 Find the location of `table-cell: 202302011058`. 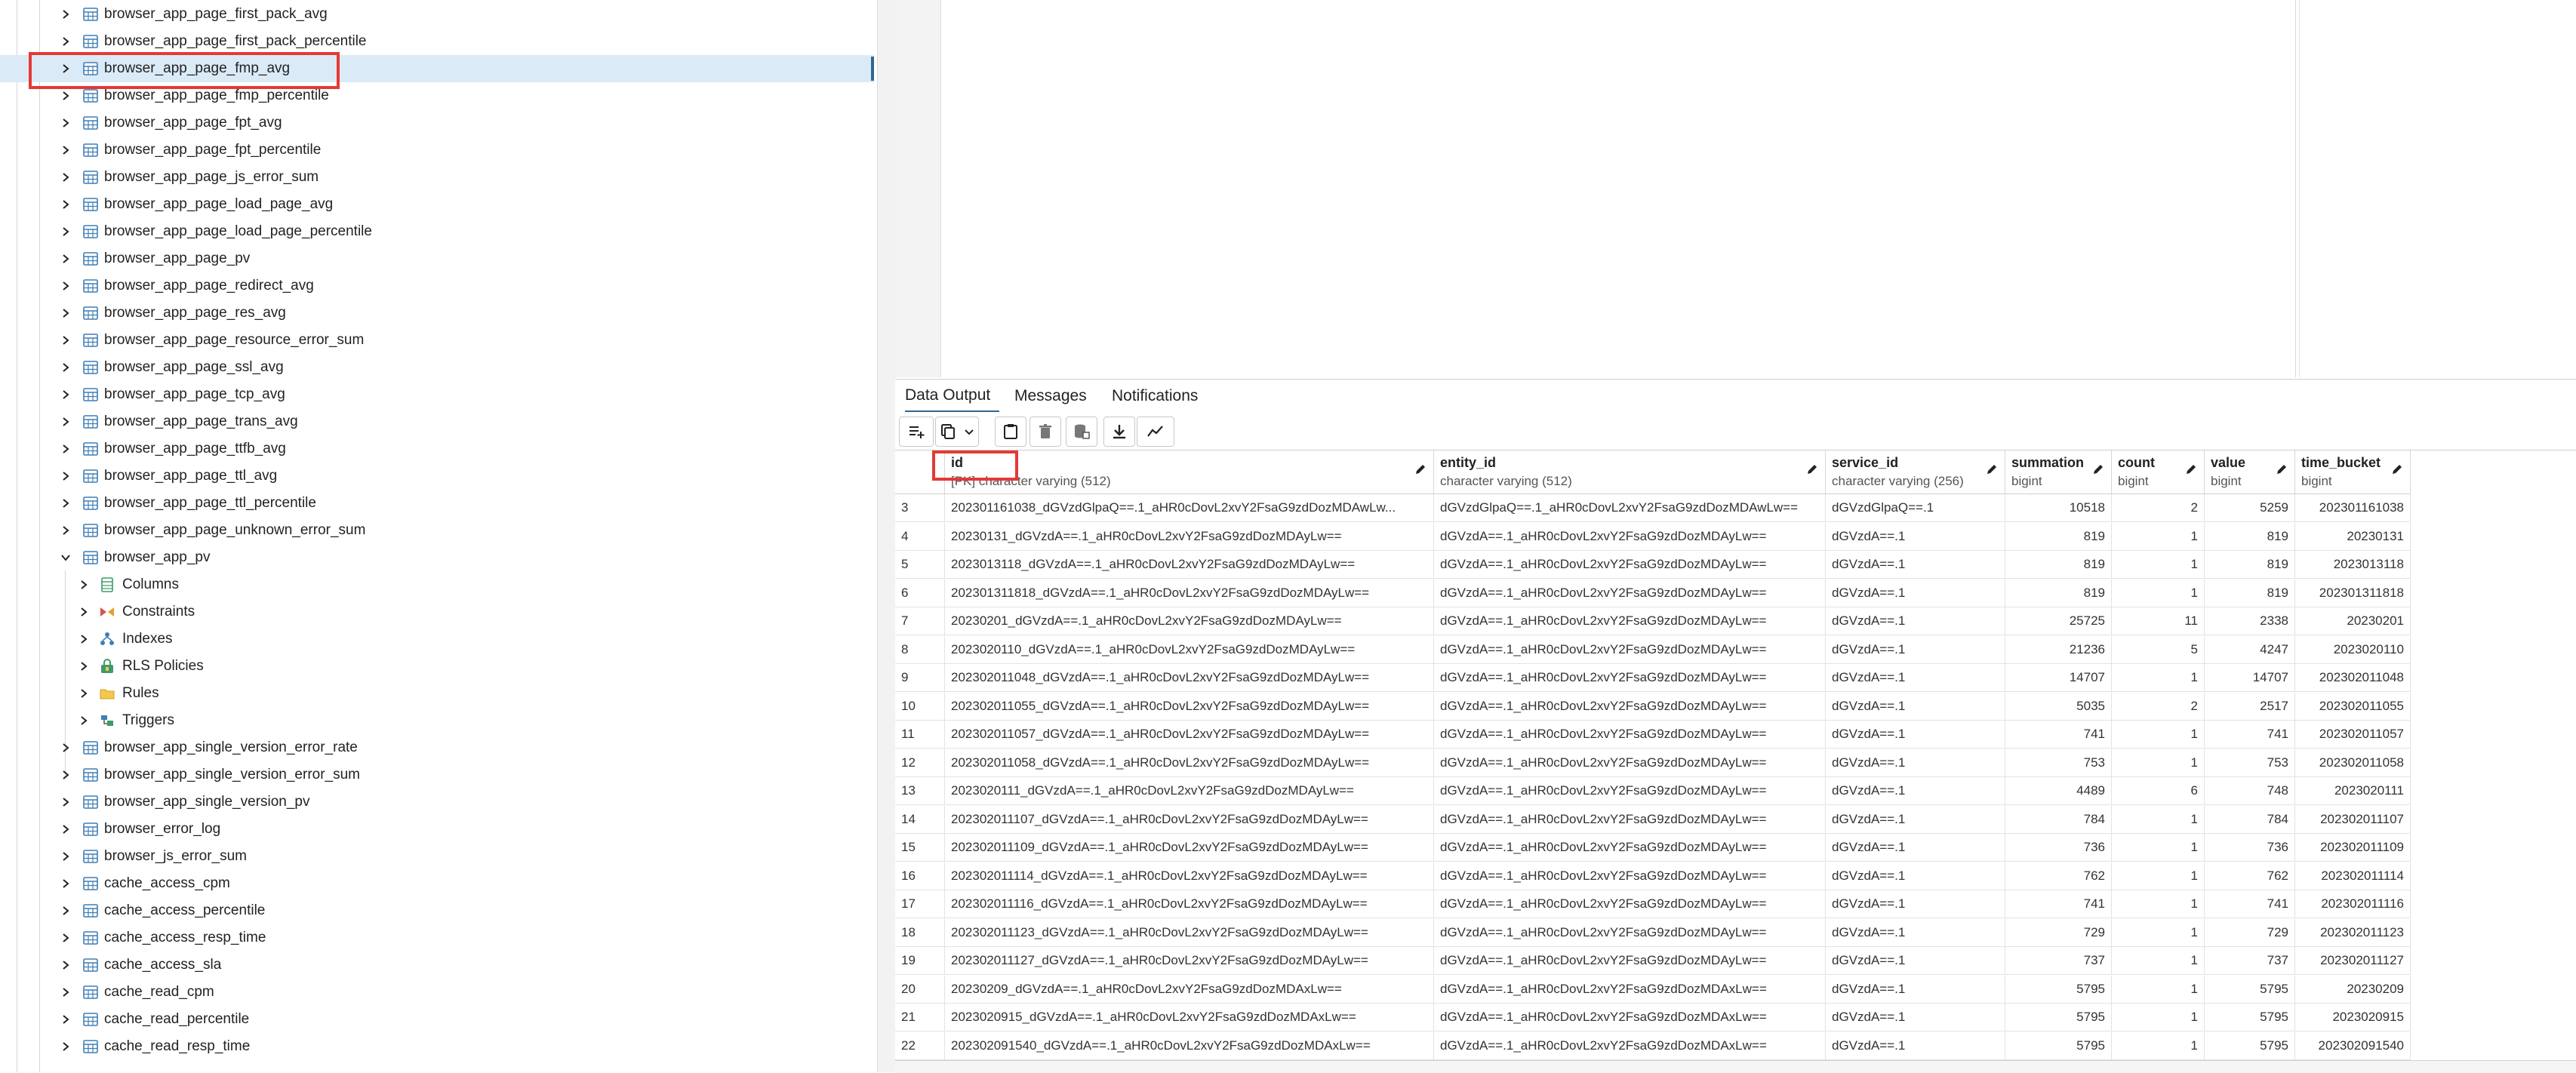

table-cell: 202302011058 is located at coordinates (2353, 763).